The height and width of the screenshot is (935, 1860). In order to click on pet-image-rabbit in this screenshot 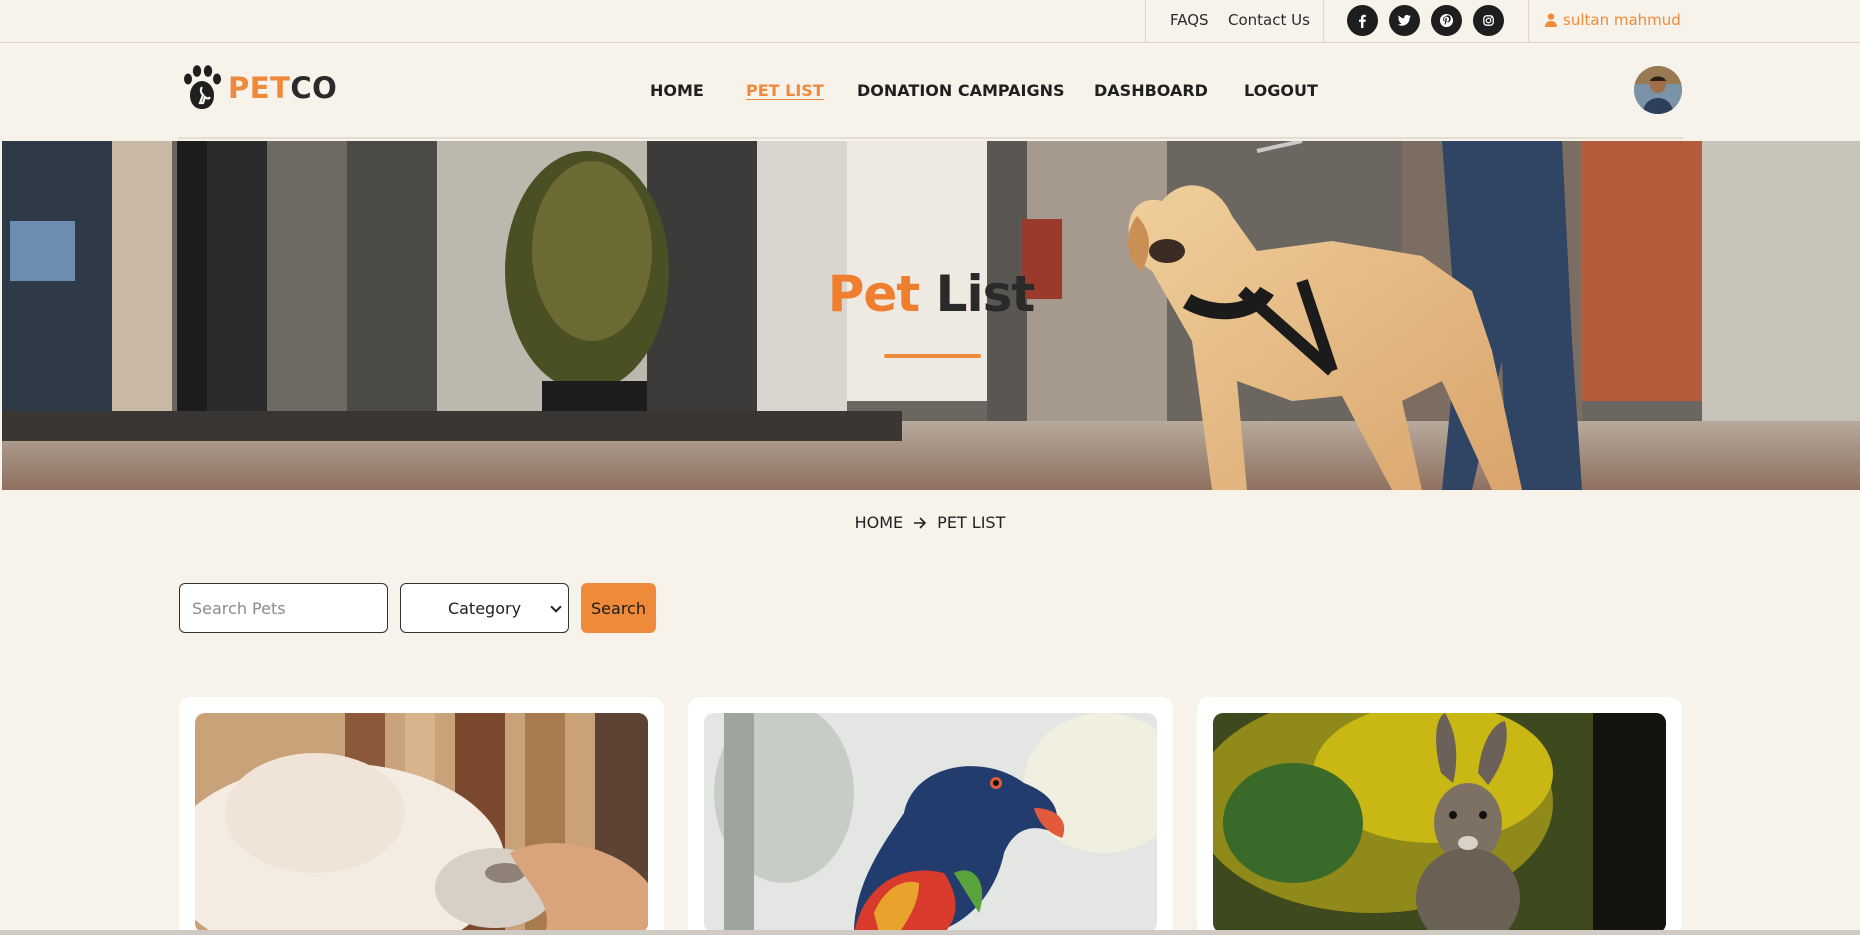, I will do `click(1439, 823)`.